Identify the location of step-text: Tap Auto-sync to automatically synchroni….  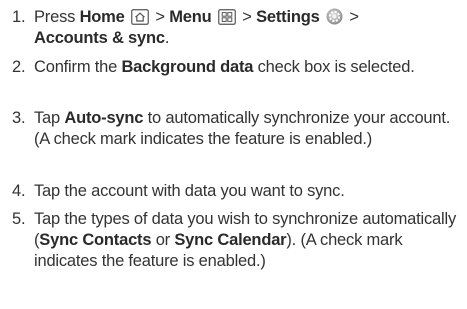
(249, 129).